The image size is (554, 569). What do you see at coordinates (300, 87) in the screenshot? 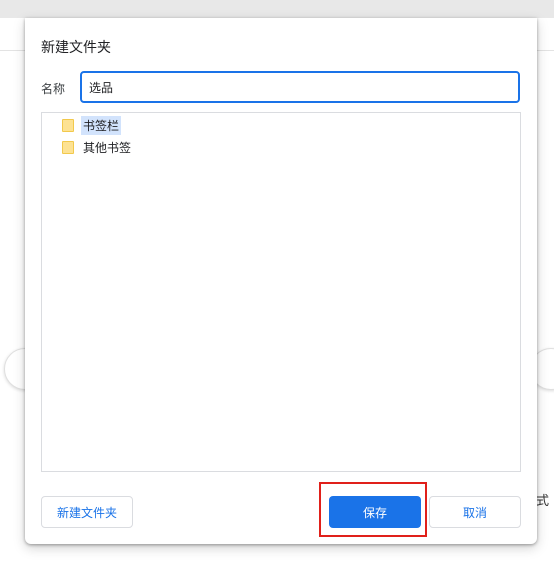
I see `folder-name-input` at bounding box center [300, 87].